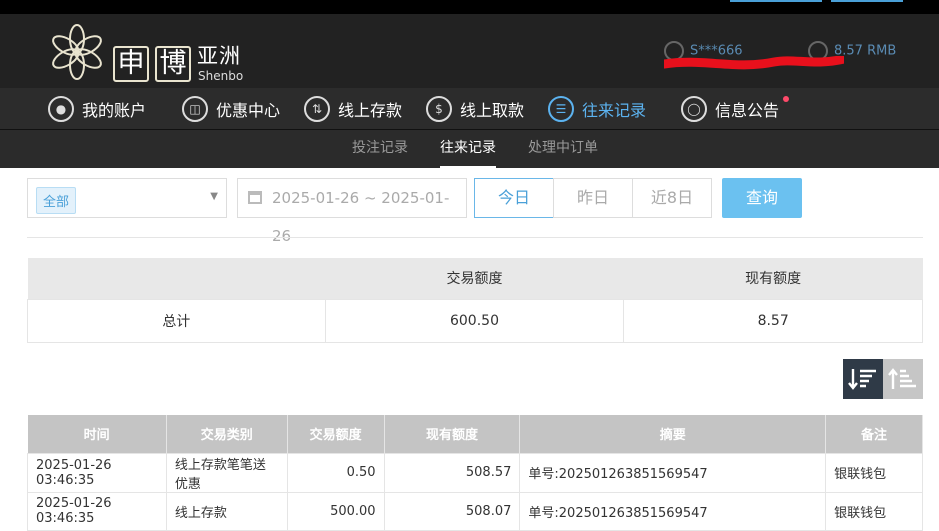 This screenshot has height=531, width=939. I want to click on summary-header, so click(176, 278).